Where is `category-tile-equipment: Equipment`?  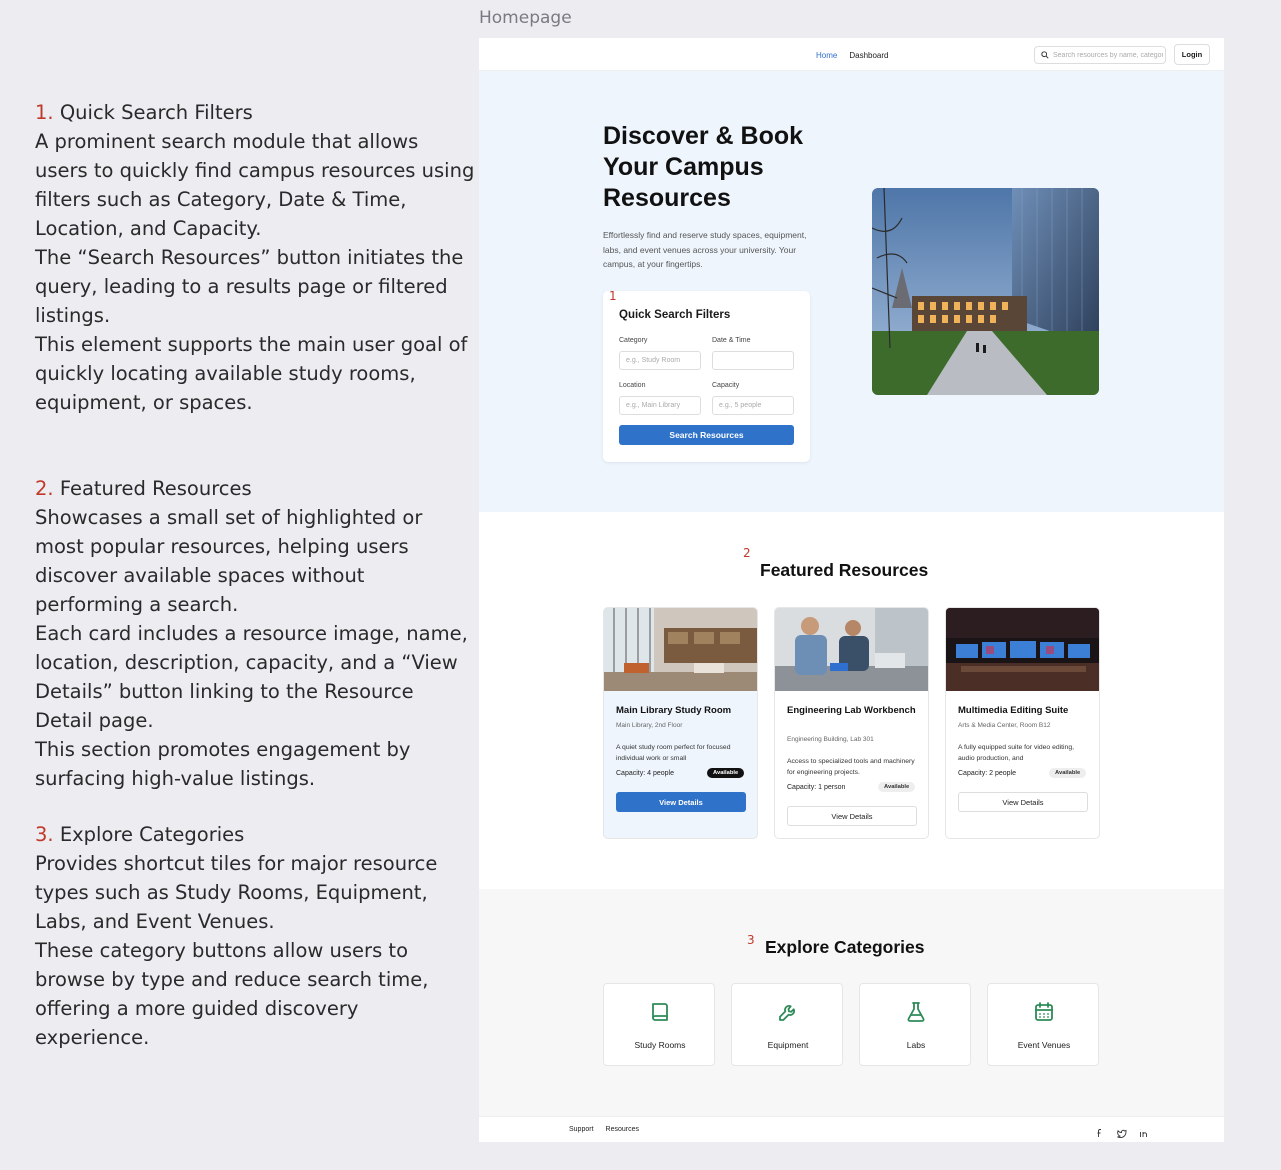
category-tile-equipment: Equipment is located at coordinates (787, 1024).